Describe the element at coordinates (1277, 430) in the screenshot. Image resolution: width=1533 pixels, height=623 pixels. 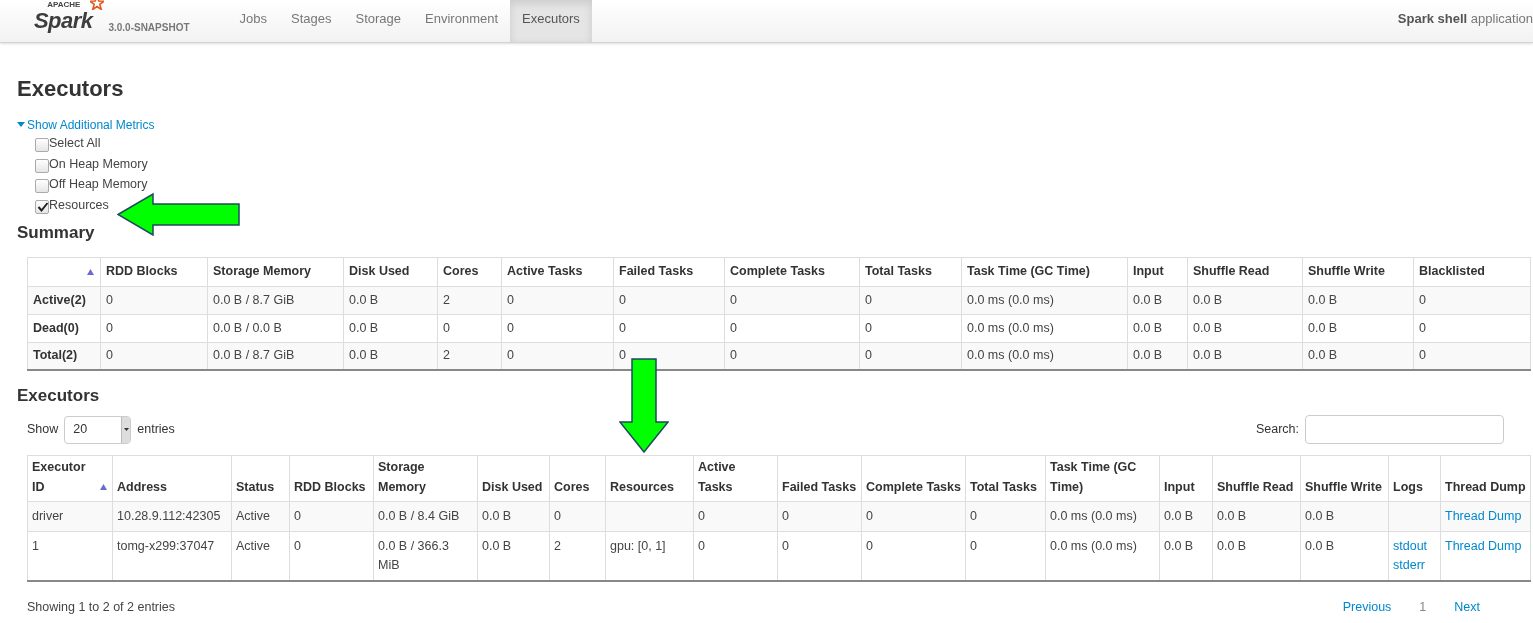
I see `search-label: Search:` at that location.